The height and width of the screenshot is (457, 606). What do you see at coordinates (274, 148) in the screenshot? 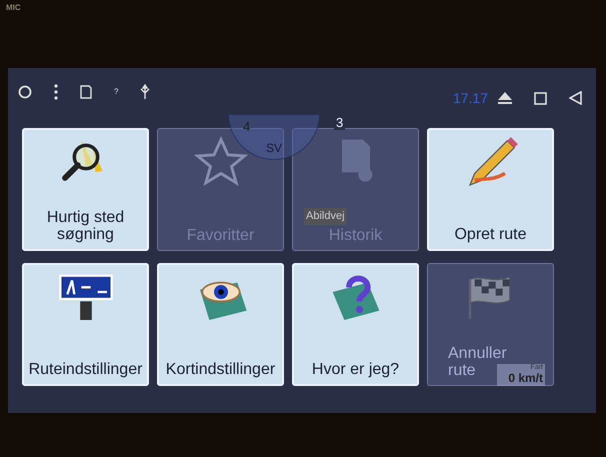
I see `compass-heading: SV` at bounding box center [274, 148].